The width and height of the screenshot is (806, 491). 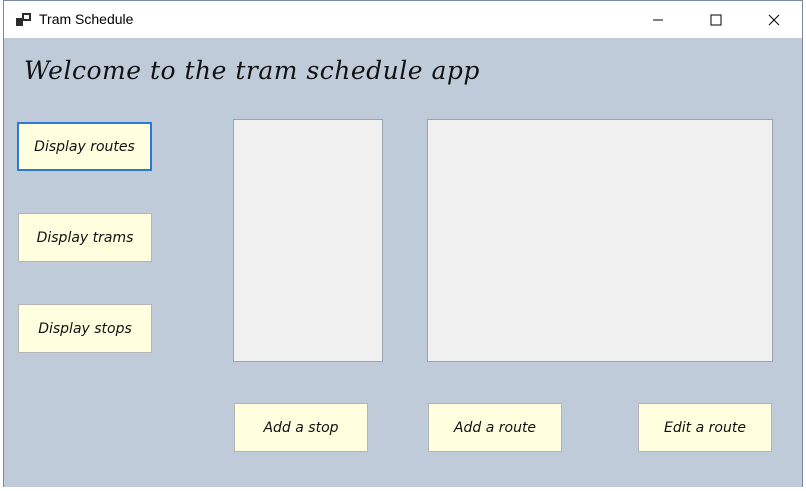 What do you see at coordinates (85, 237) in the screenshot?
I see `display-trams-button: Display trams` at bounding box center [85, 237].